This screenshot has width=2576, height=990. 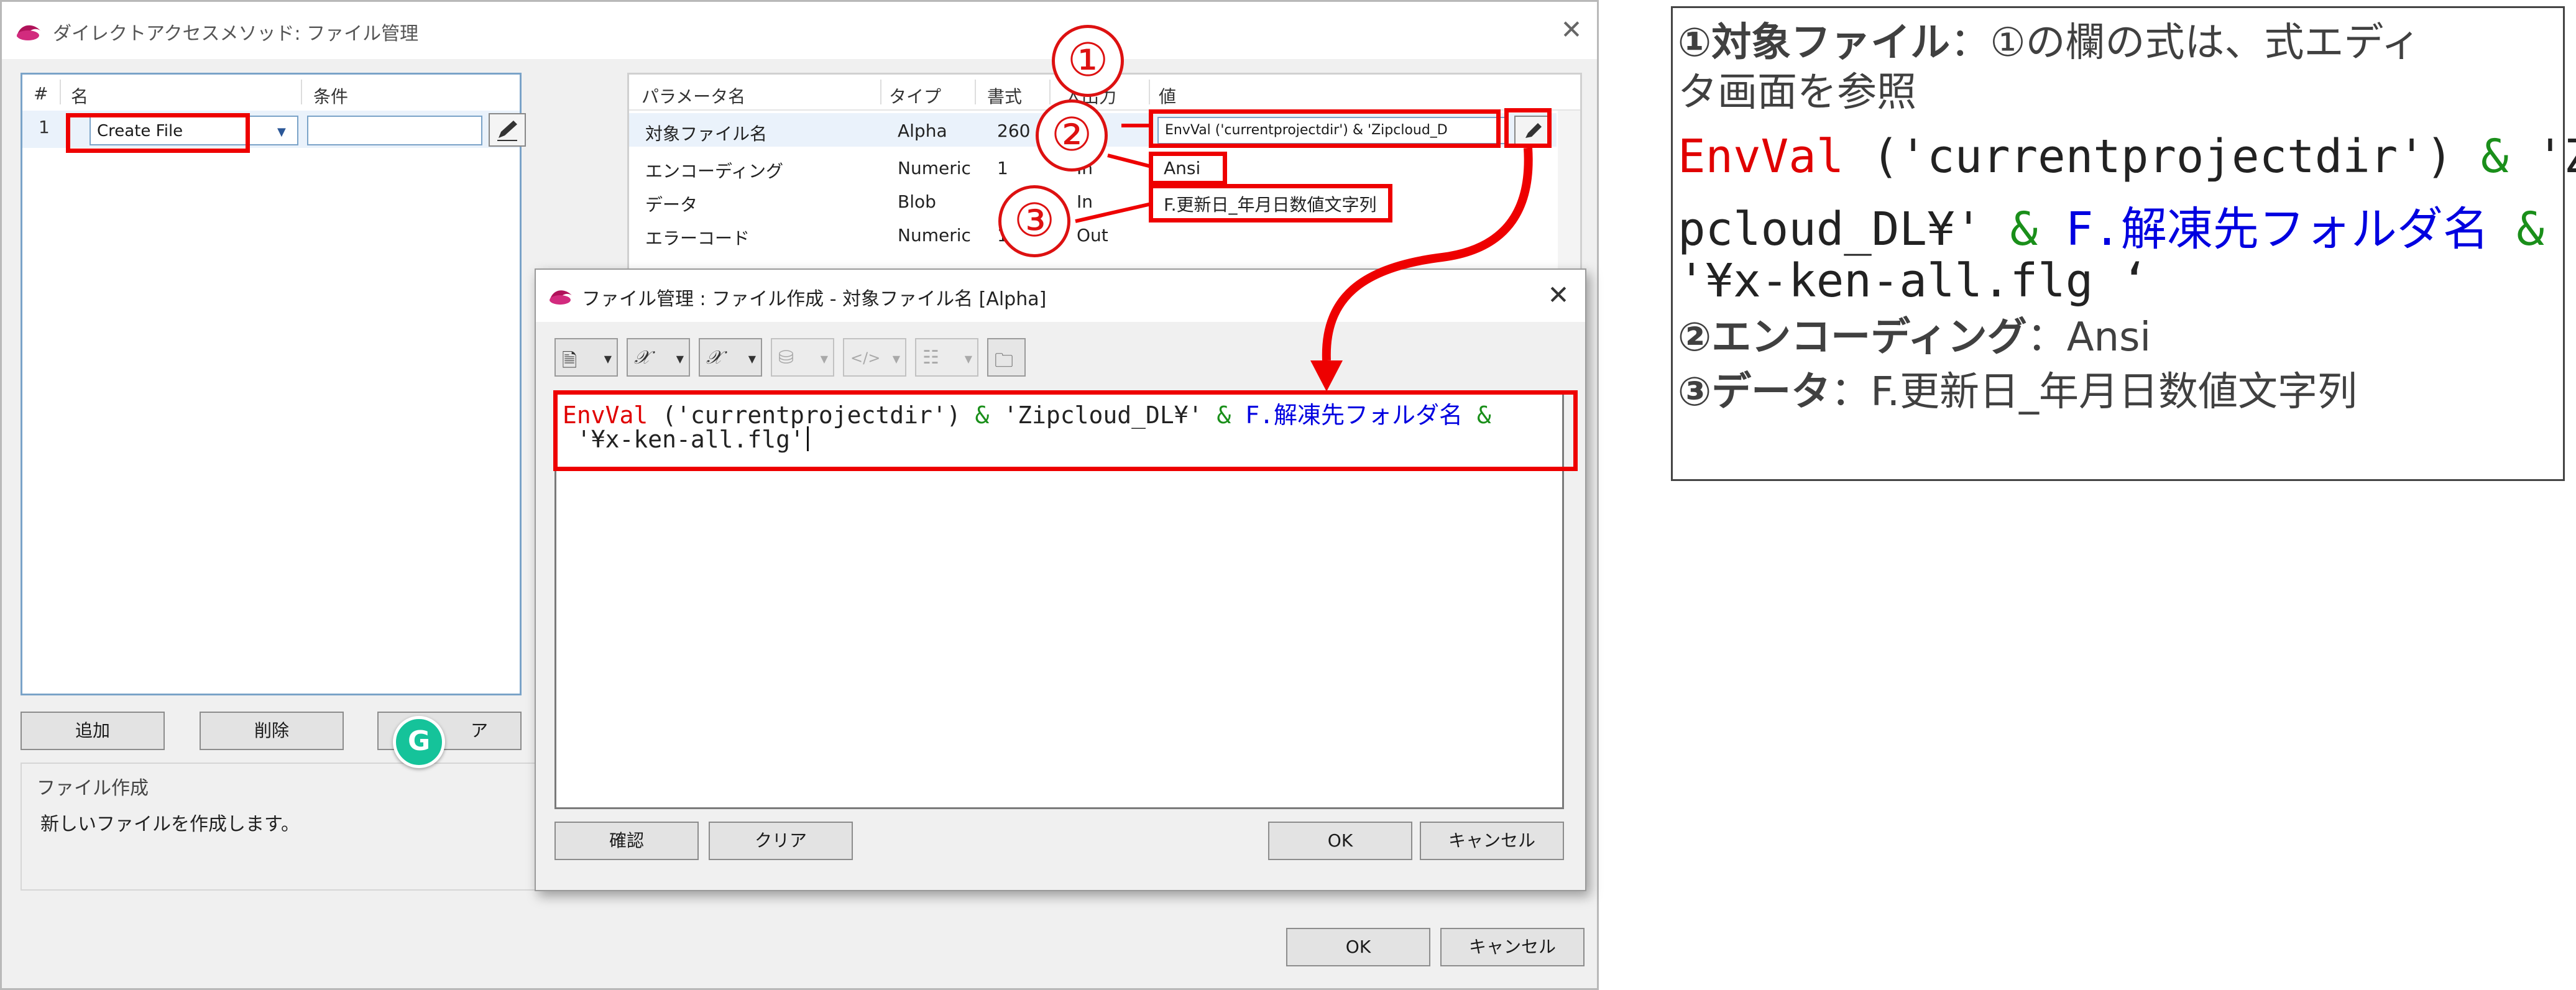 What do you see at coordinates (394, 131) in the screenshot?
I see `condition-field` at bounding box center [394, 131].